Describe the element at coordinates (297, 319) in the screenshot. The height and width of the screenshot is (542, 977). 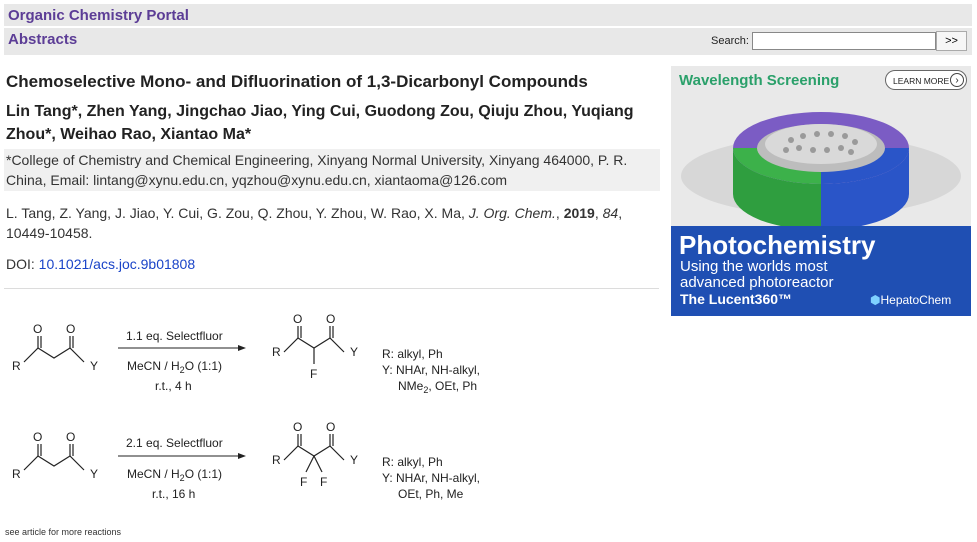
I see `product-1-oxygen-a: O` at that location.